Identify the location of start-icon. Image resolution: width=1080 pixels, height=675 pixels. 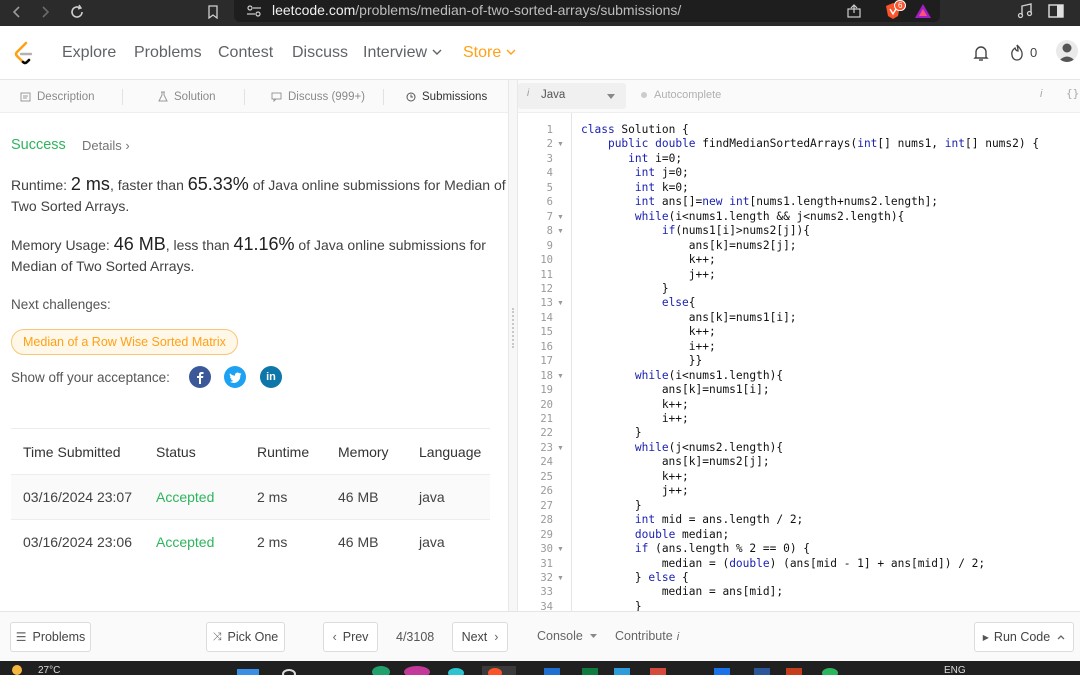
(248, 672).